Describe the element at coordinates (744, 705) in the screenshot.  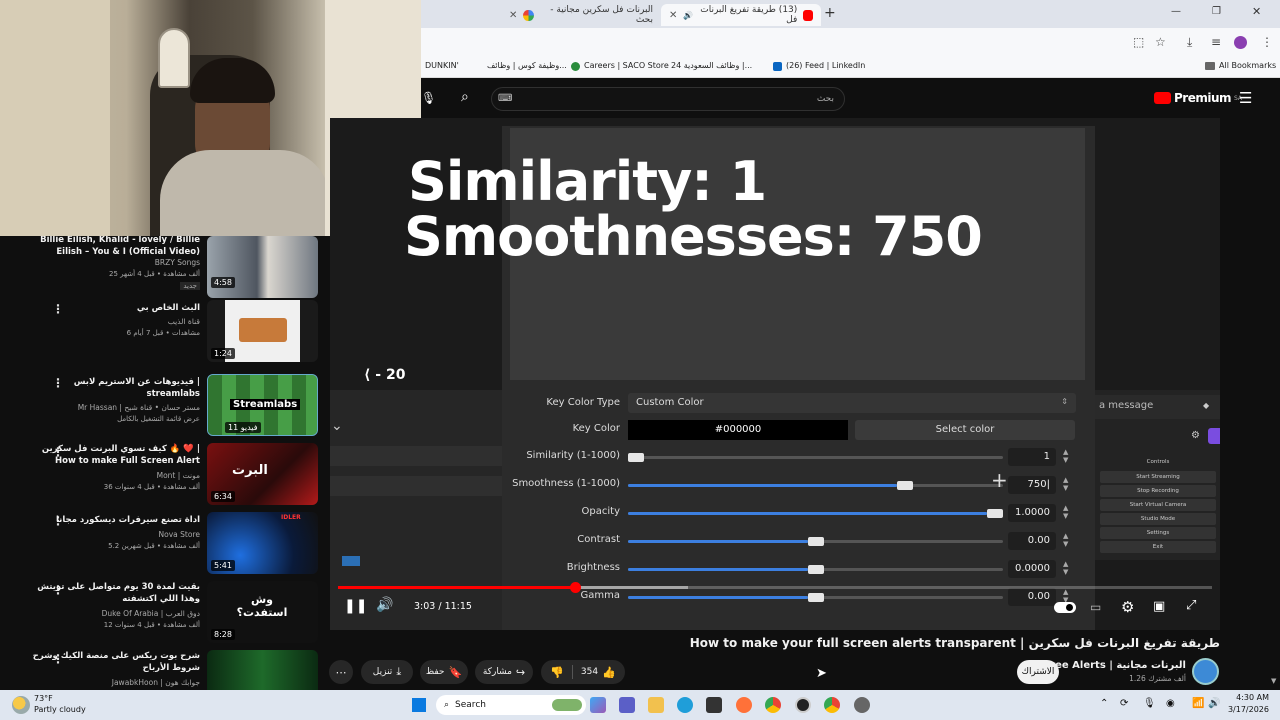
I see `firefox-icon` at that location.